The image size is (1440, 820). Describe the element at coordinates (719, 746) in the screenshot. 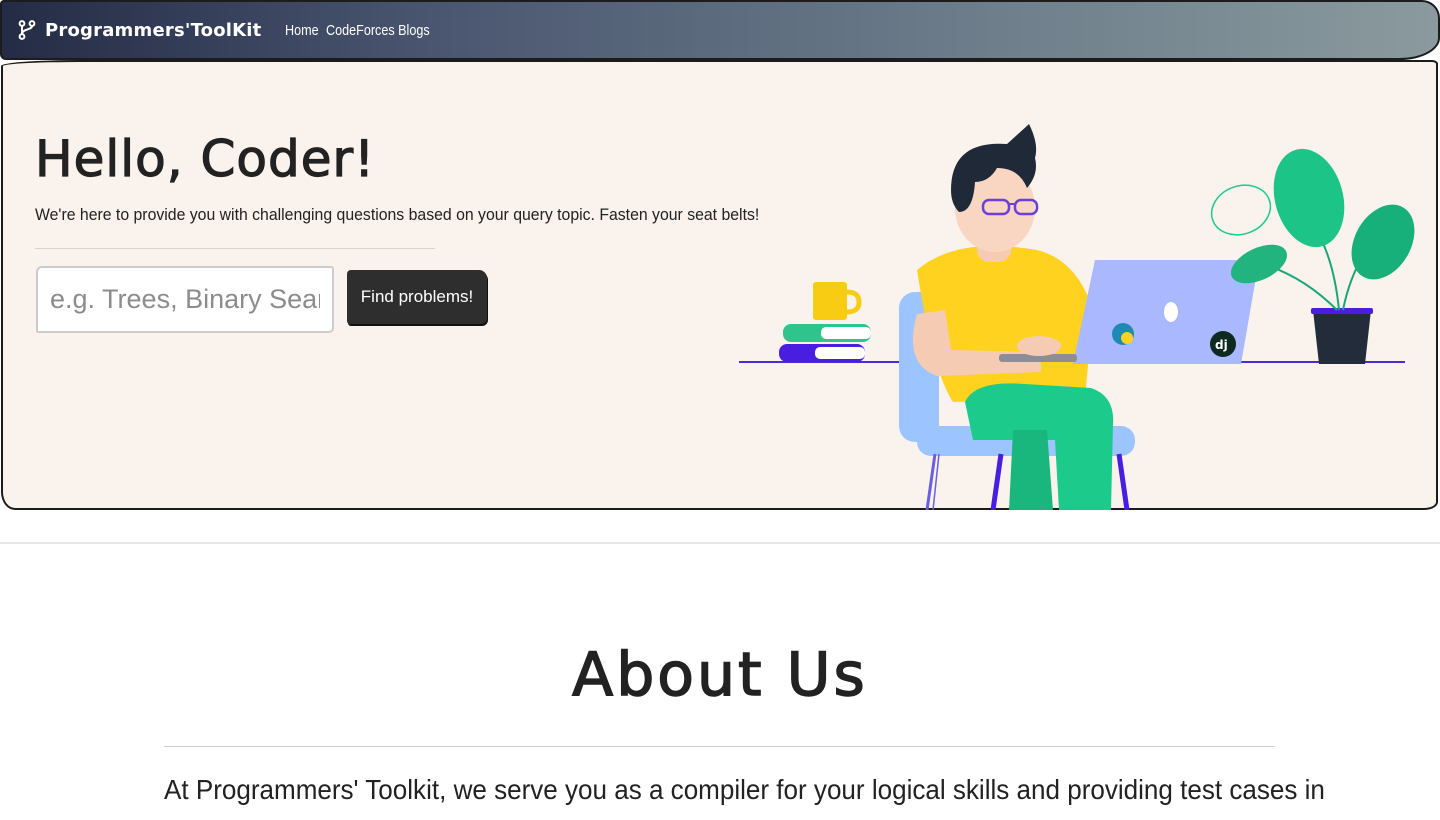

I see `about-divider` at that location.